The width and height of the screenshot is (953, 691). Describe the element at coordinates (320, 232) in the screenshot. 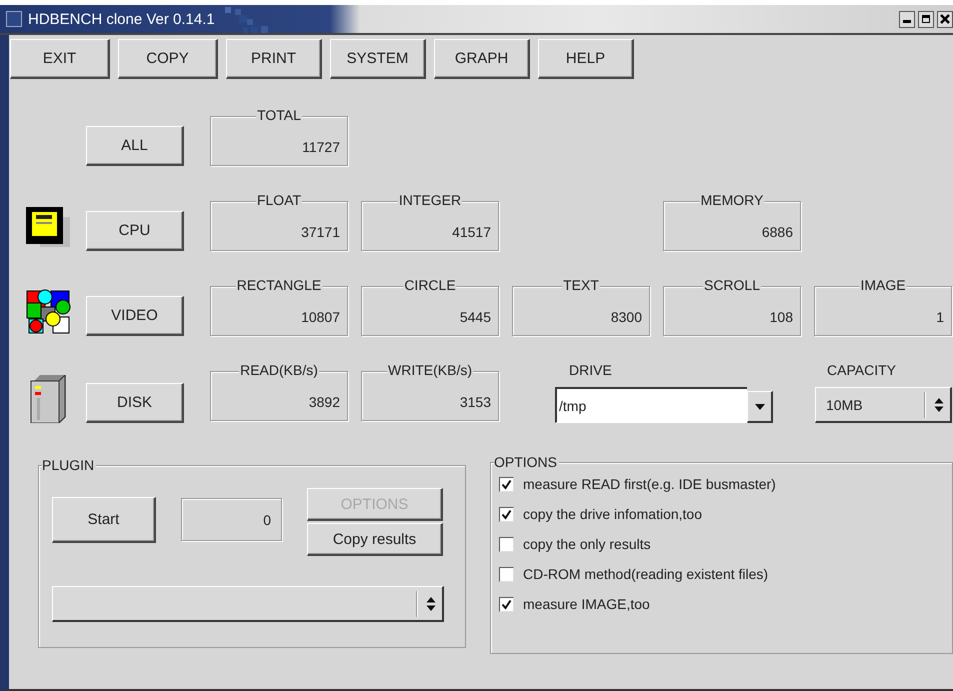

I see `result-value: 37171` at that location.